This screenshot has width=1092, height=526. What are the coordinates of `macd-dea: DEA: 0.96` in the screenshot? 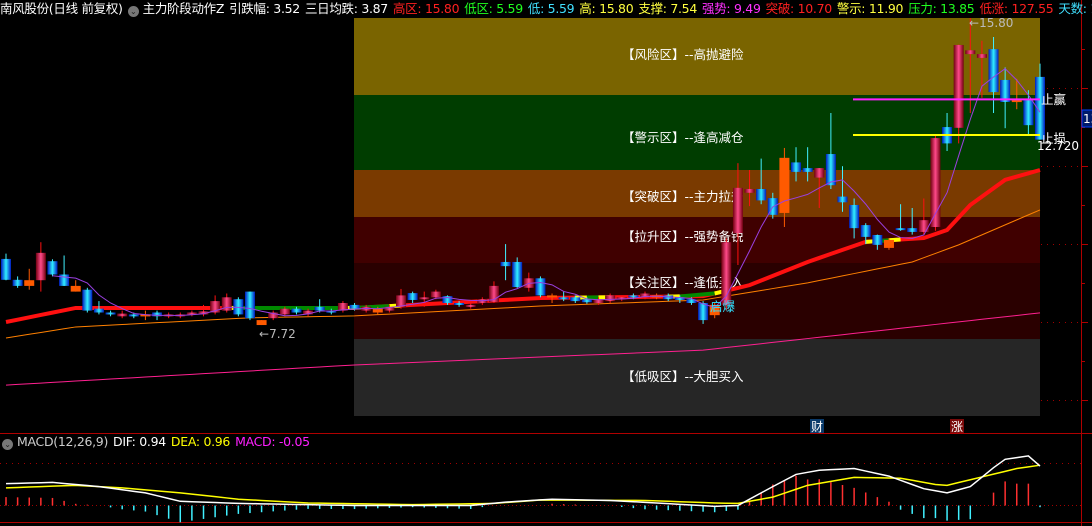 It's located at (200, 441).